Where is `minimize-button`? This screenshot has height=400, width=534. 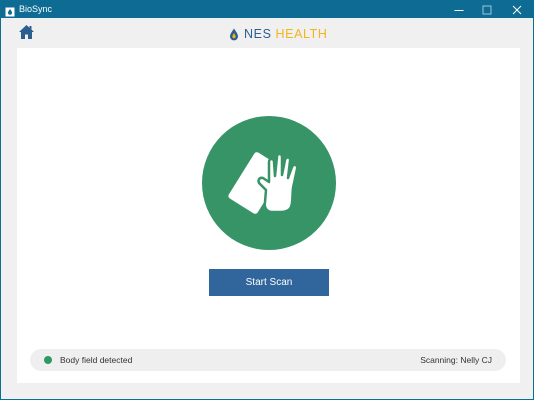 minimize-button is located at coordinates (459, 9).